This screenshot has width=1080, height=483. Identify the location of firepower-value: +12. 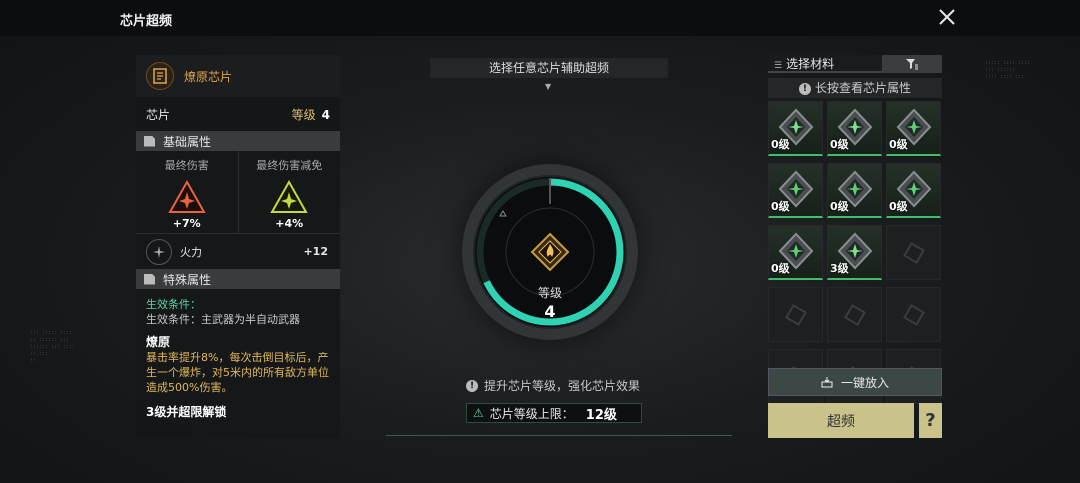
(315, 251).